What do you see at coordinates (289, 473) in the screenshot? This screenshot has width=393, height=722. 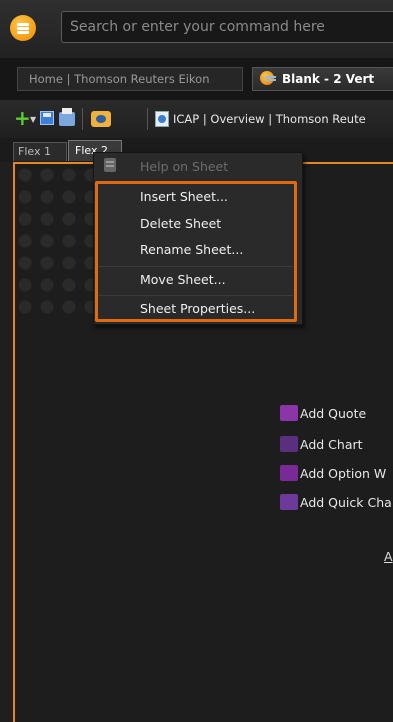 I see `option-icon` at bounding box center [289, 473].